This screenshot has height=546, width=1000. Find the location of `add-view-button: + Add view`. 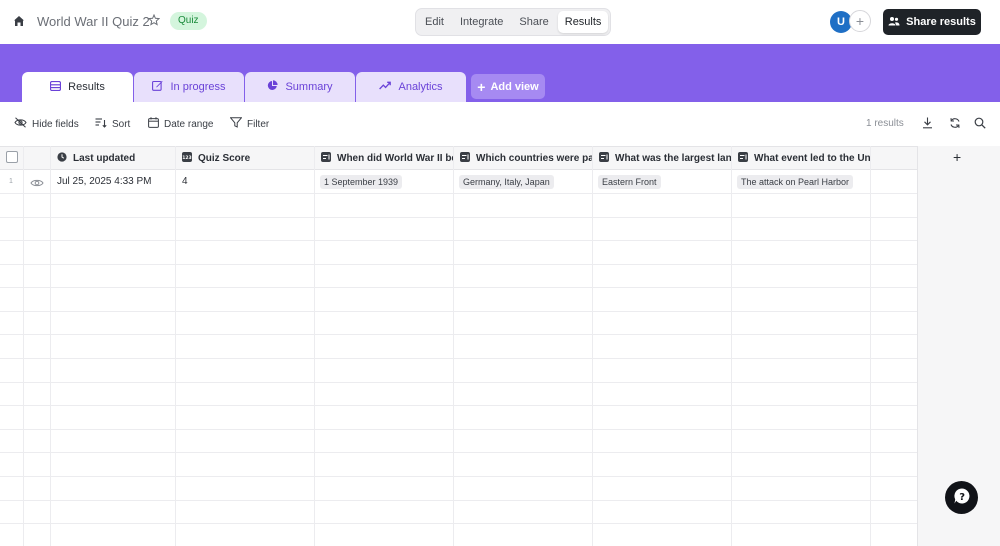

add-view-button: + Add view is located at coordinates (508, 86).